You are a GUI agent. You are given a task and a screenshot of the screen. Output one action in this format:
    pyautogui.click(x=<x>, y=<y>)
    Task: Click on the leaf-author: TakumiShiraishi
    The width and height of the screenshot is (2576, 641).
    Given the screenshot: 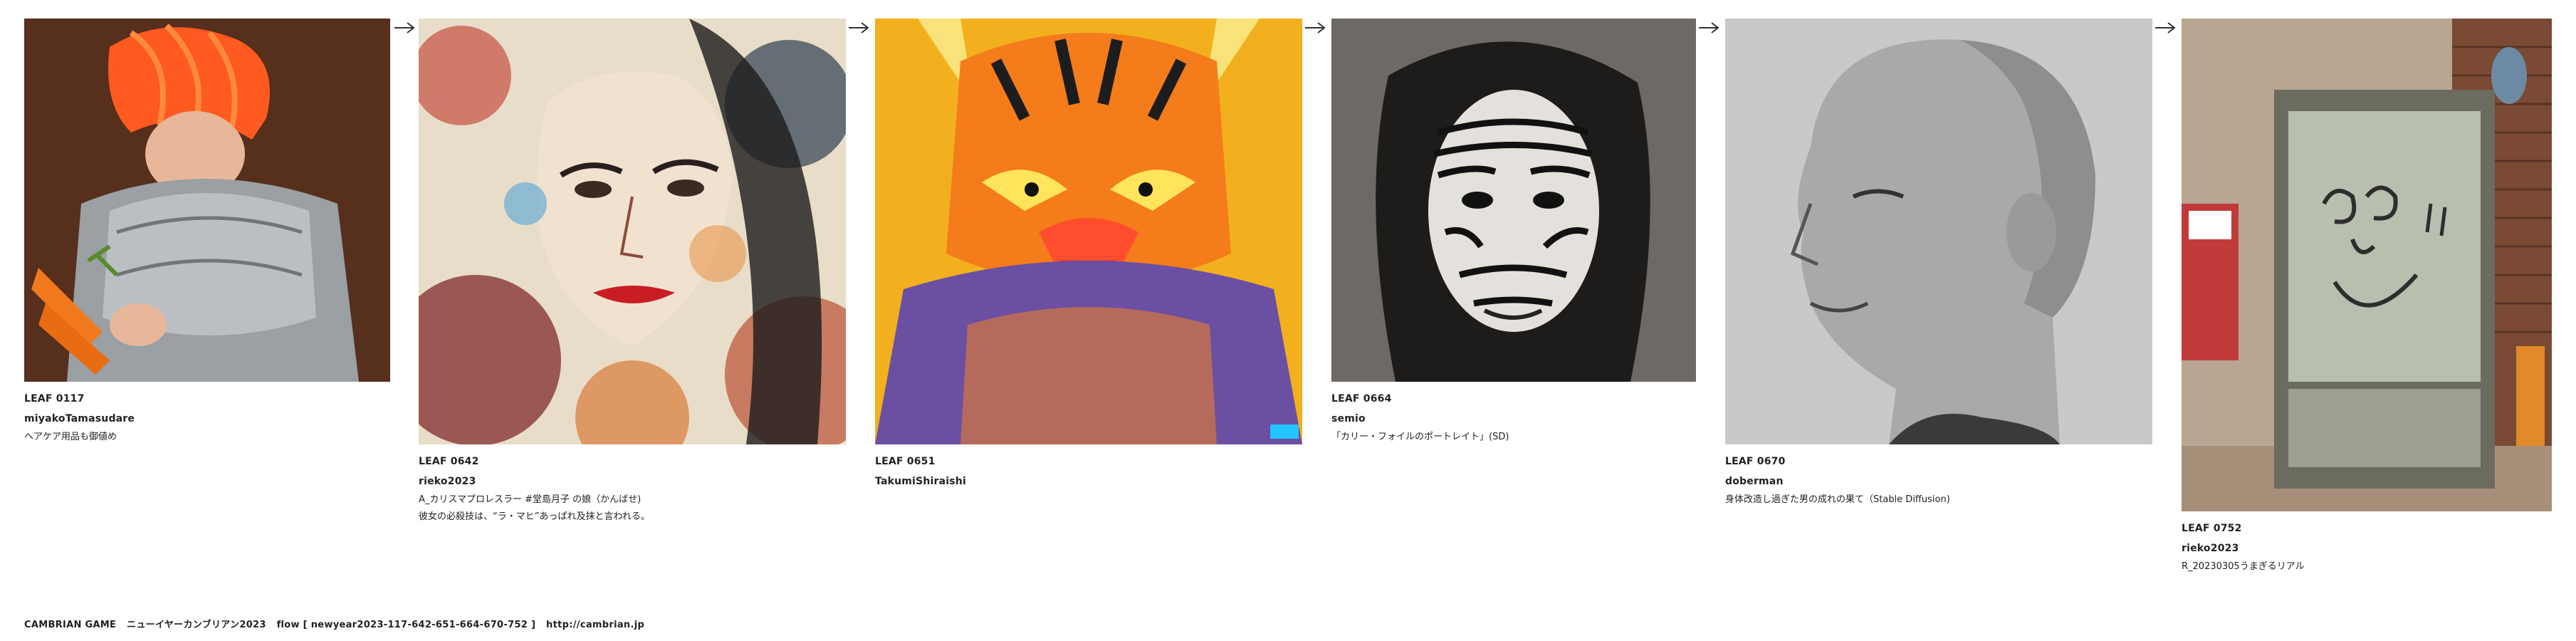 What is the action you would take?
    pyautogui.click(x=1088, y=481)
    